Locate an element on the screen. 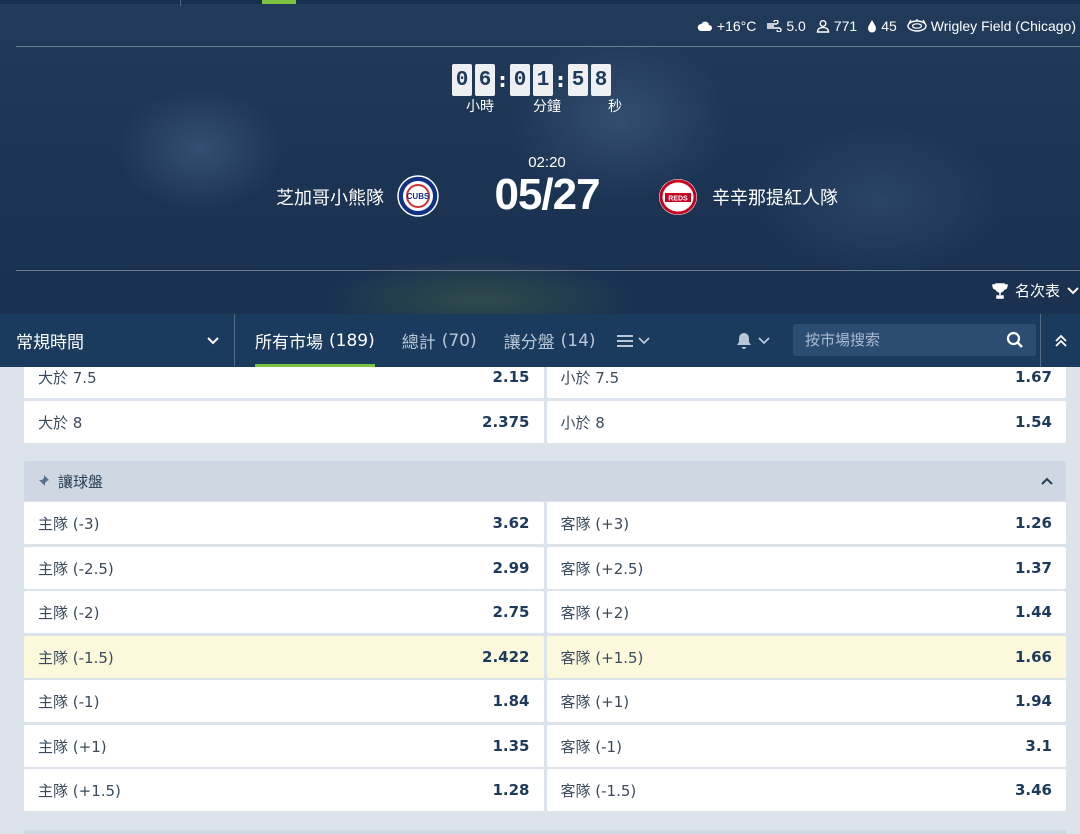 This screenshot has height=834, width=1080. drop-icon is located at coordinates (872, 26).